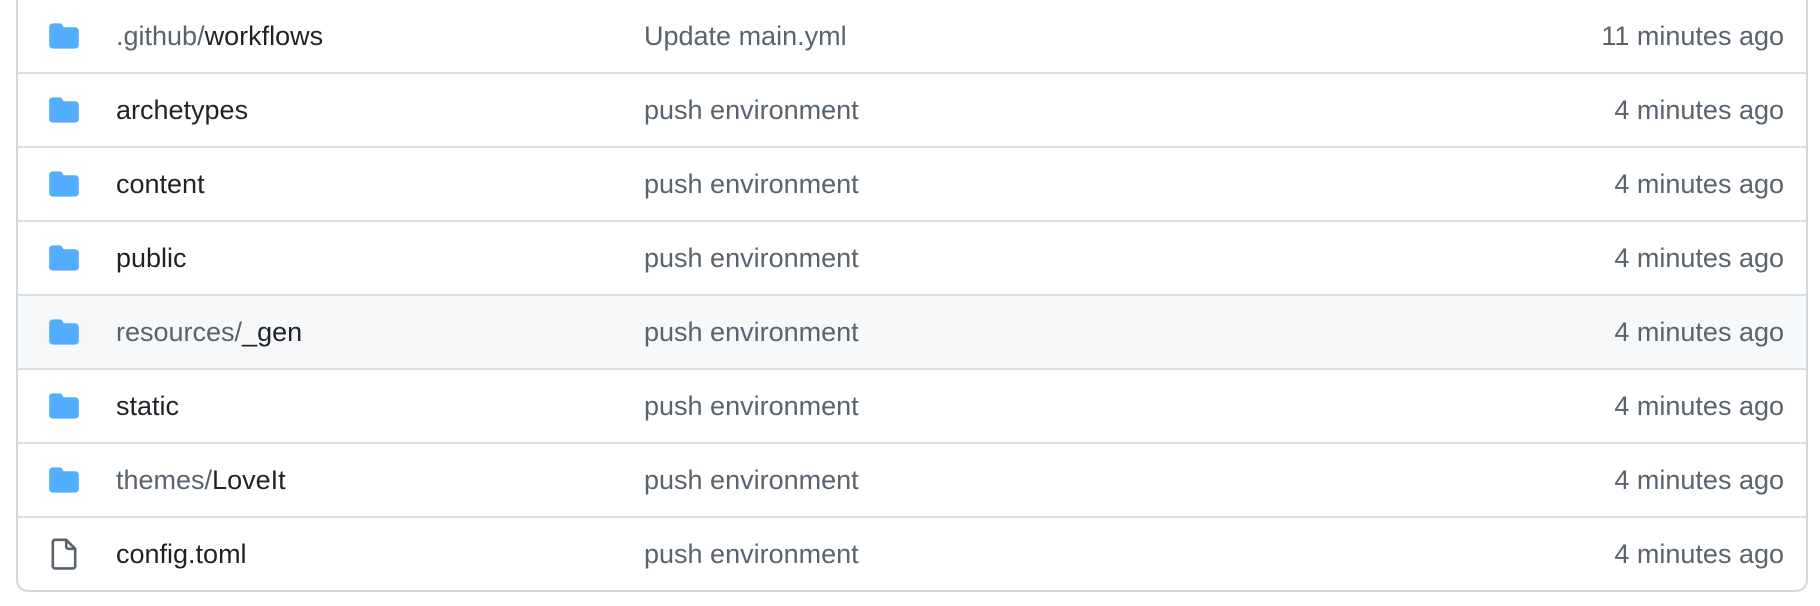  I want to click on file-row-static: static push environment 4 minutes ago, so click(912, 405).